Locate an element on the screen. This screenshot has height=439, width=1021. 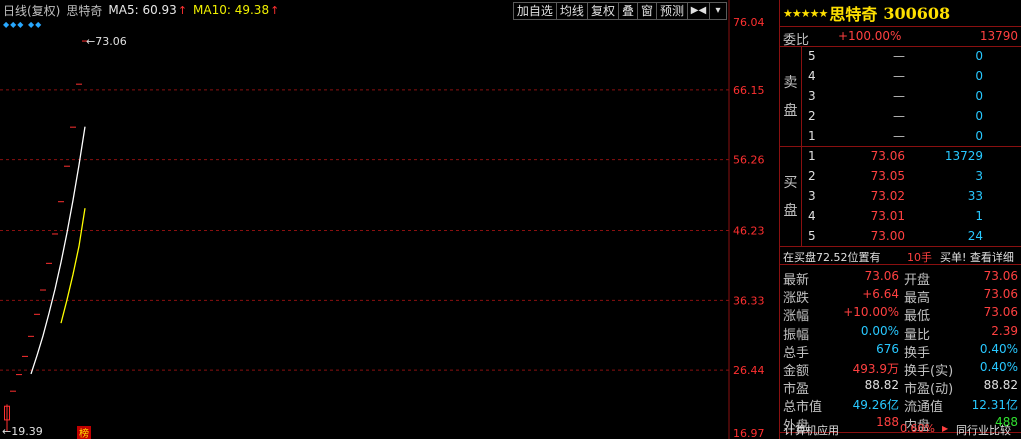
stat-label: 量比 is located at coordinates (917, 335).